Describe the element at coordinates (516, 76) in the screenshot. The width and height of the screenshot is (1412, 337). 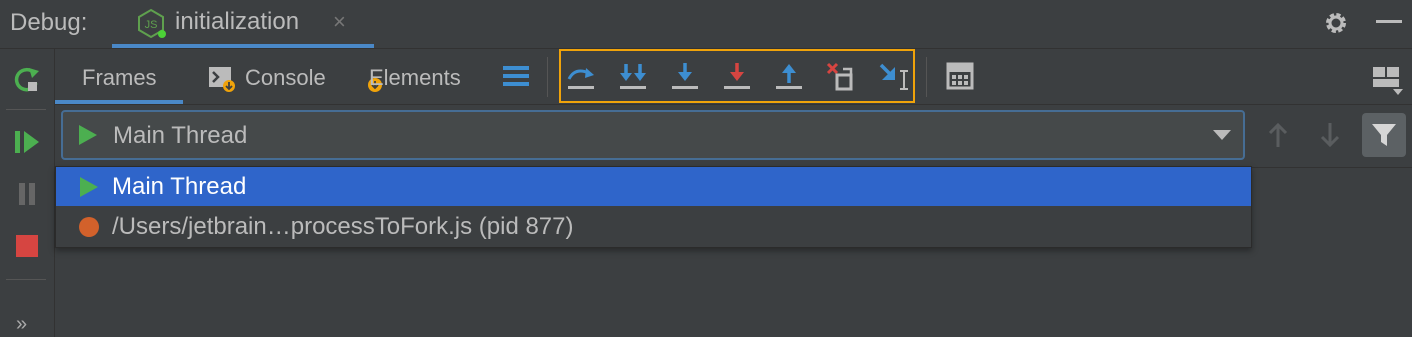
I see `menu-icon` at that location.